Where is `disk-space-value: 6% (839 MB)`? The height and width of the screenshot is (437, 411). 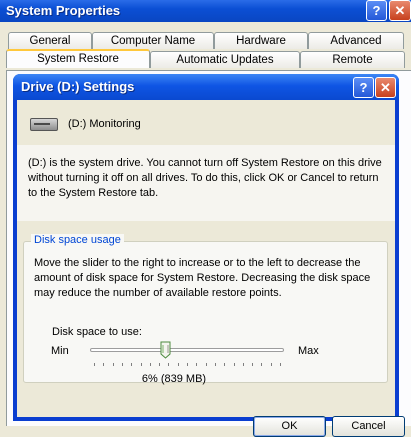
disk-space-value: 6% (839 MB) is located at coordinates (174, 379).